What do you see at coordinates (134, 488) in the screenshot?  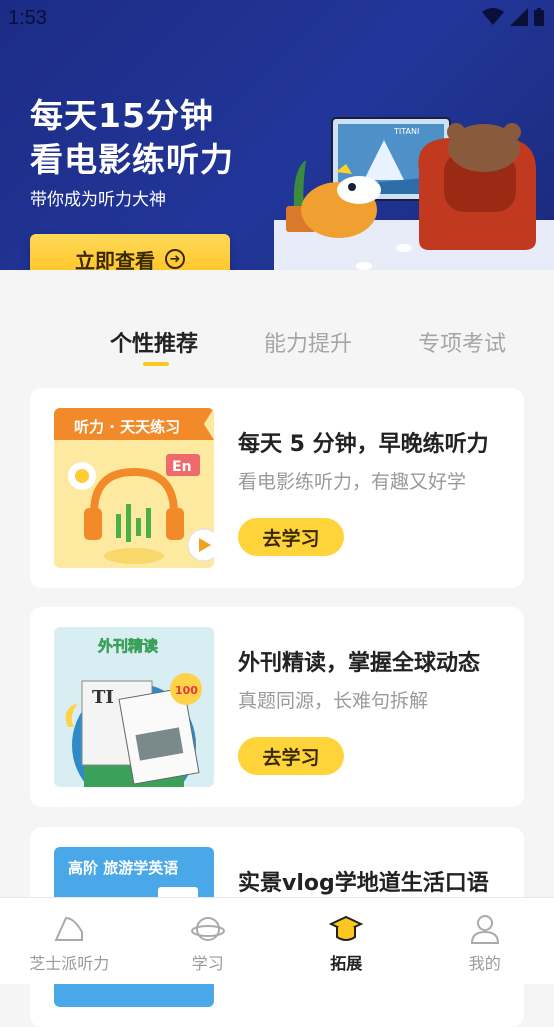 I see `listening-course-image: 听力 · 天天练习 En` at bounding box center [134, 488].